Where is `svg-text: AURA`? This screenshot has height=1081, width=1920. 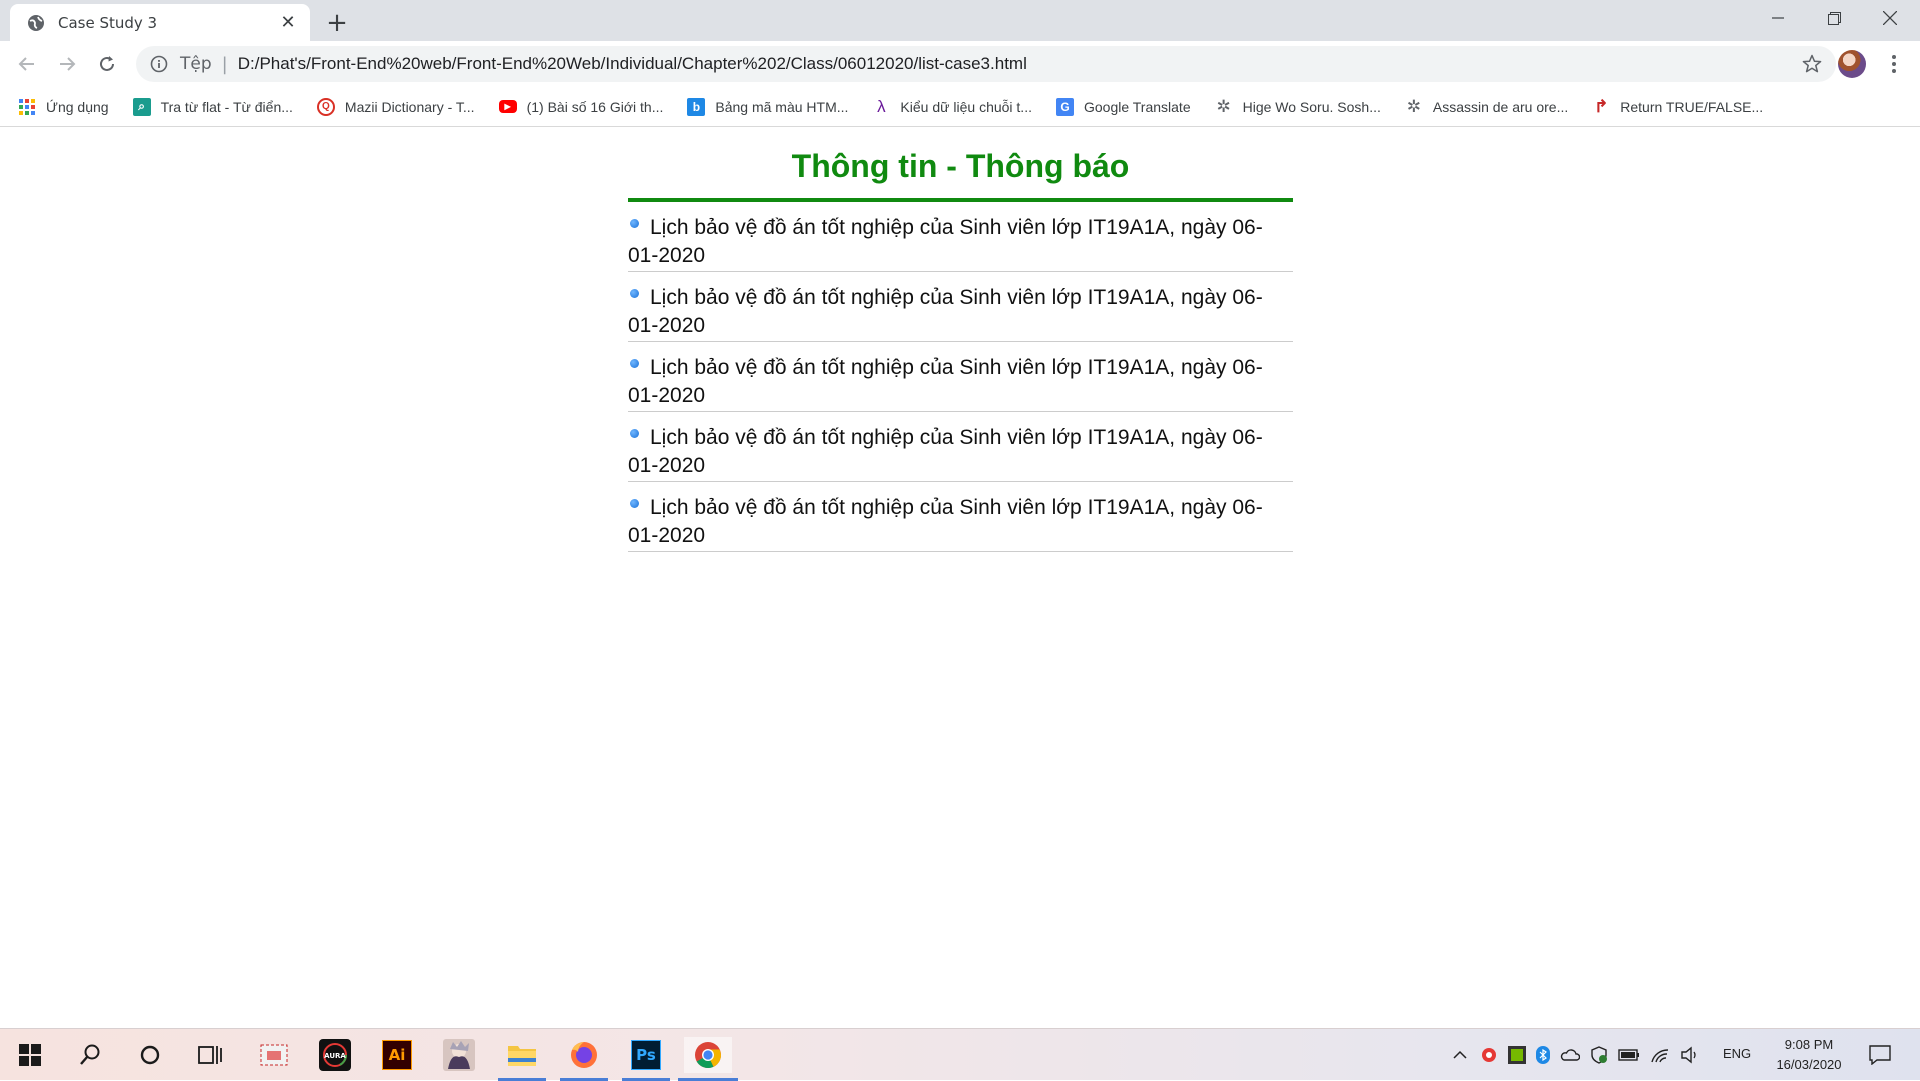
svg-text: AURA is located at coordinates (335, 1056).